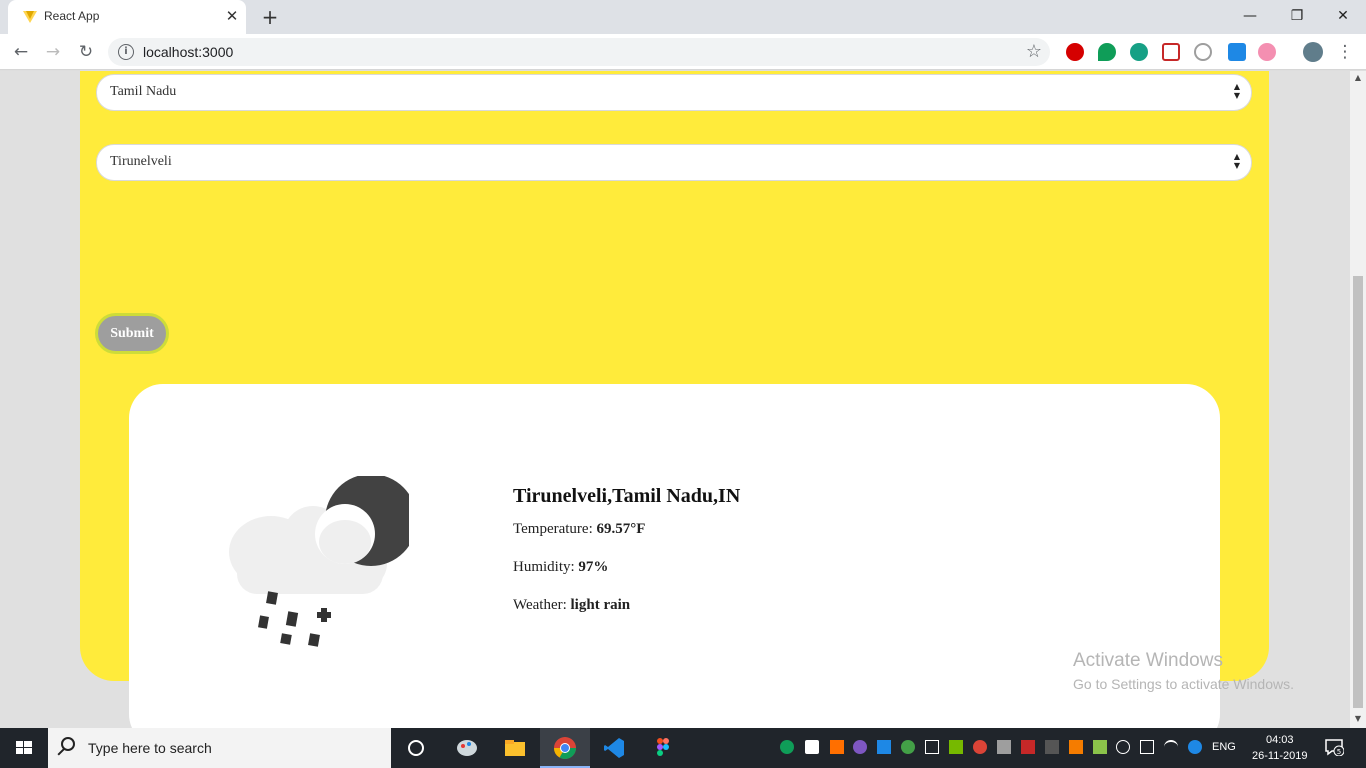 The height and width of the screenshot is (768, 1366). What do you see at coordinates (1339, 752) in the screenshot?
I see `notification-count: 5` at bounding box center [1339, 752].